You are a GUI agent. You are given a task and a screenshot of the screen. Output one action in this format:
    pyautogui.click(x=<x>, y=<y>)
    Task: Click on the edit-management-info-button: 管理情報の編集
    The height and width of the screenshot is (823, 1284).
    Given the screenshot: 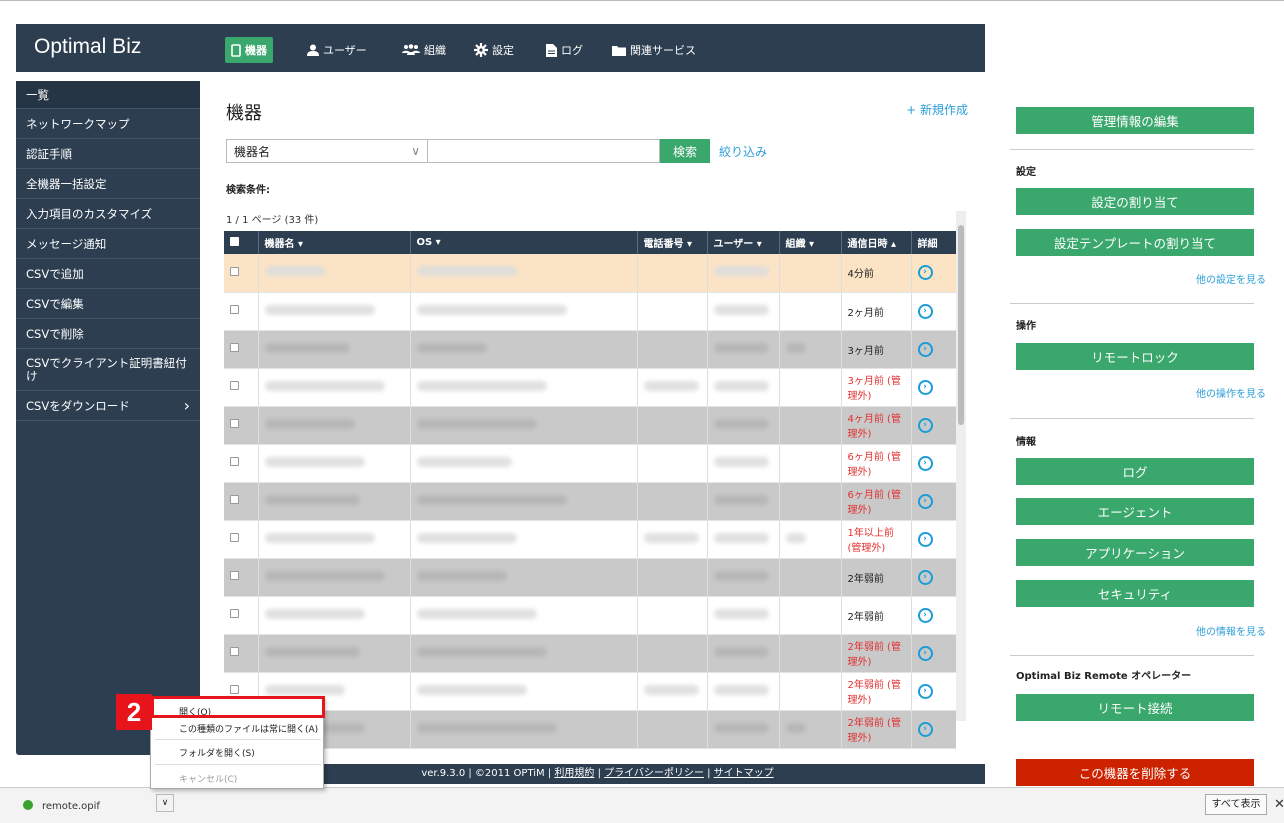 What is the action you would take?
    pyautogui.click(x=1135, y=120)
    